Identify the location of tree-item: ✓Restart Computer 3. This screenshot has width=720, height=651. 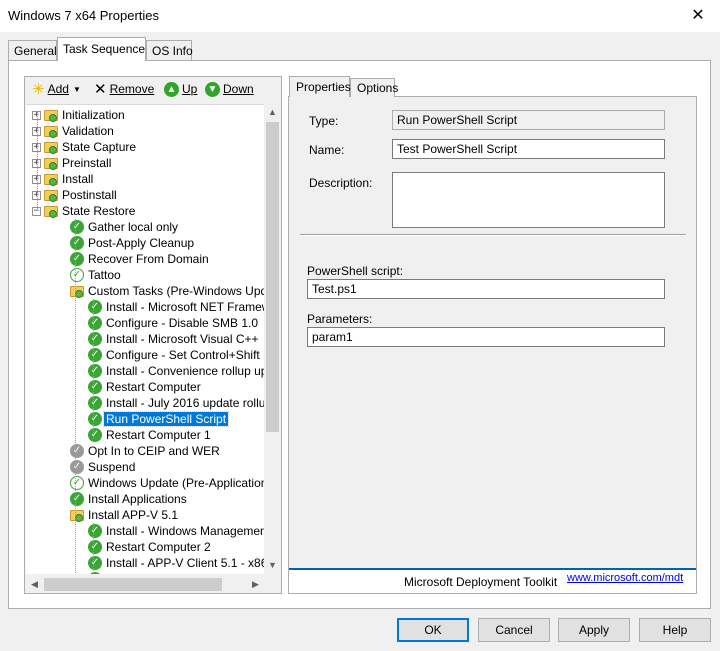
(150, 572).